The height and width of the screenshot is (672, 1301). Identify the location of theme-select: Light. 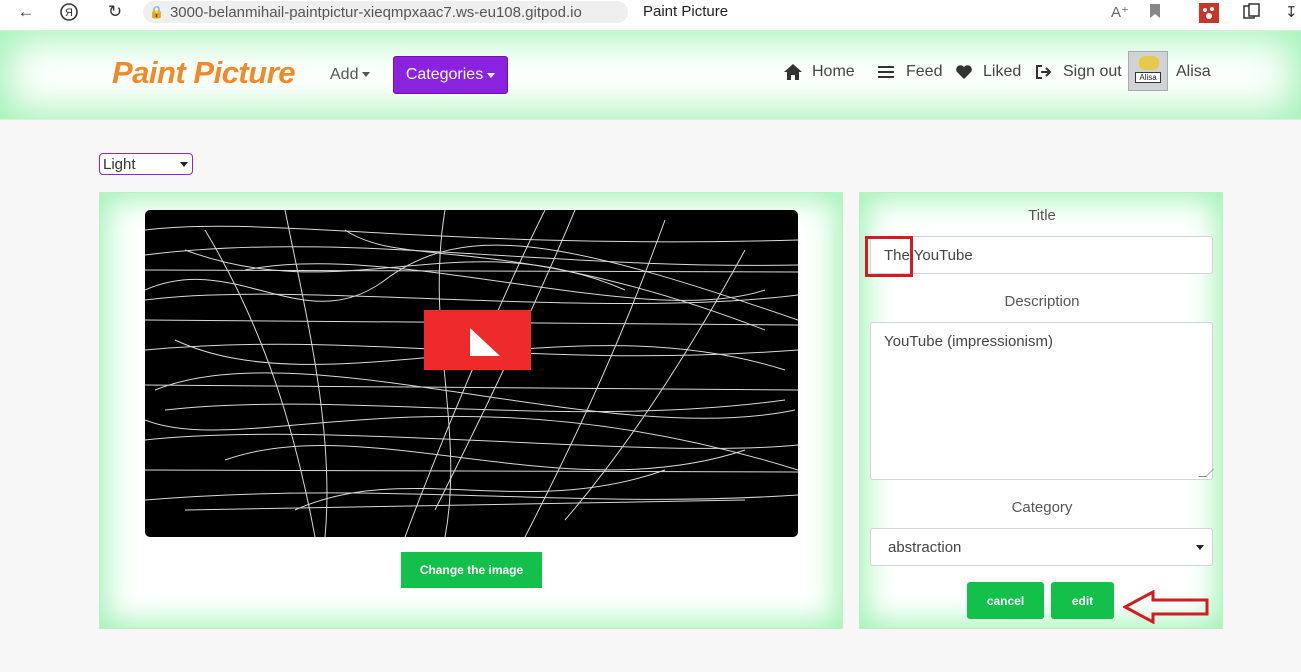
(146, 164).